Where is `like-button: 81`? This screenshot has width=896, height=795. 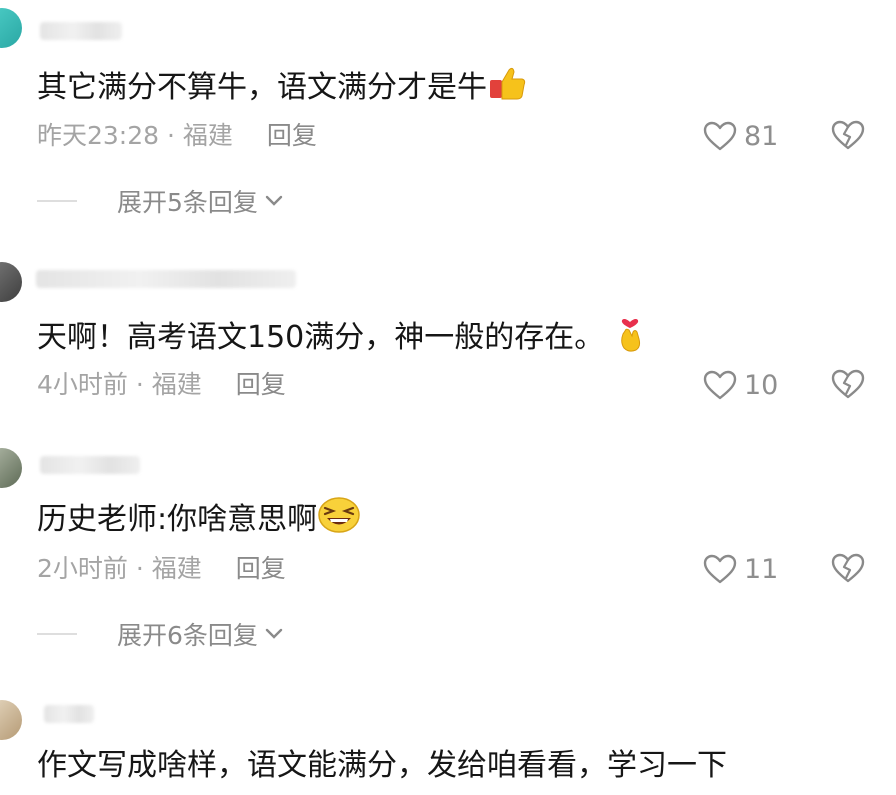 like-button: 81 is located at coordinates (740, 136).